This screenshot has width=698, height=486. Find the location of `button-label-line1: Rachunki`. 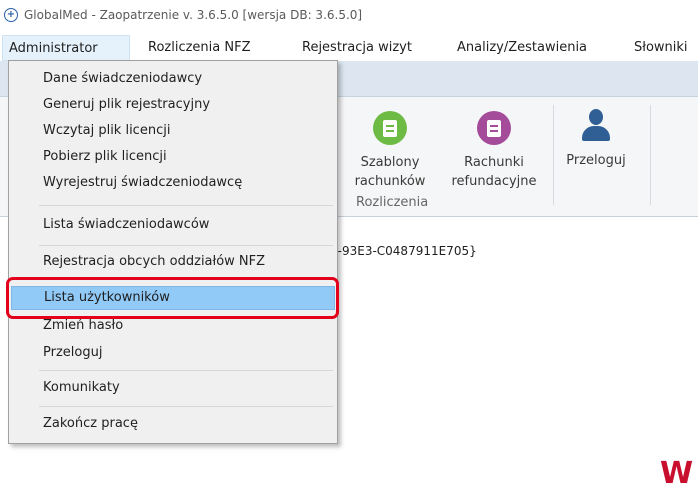

button-label-line1: Rachunki is located at coordinates (494, 162).